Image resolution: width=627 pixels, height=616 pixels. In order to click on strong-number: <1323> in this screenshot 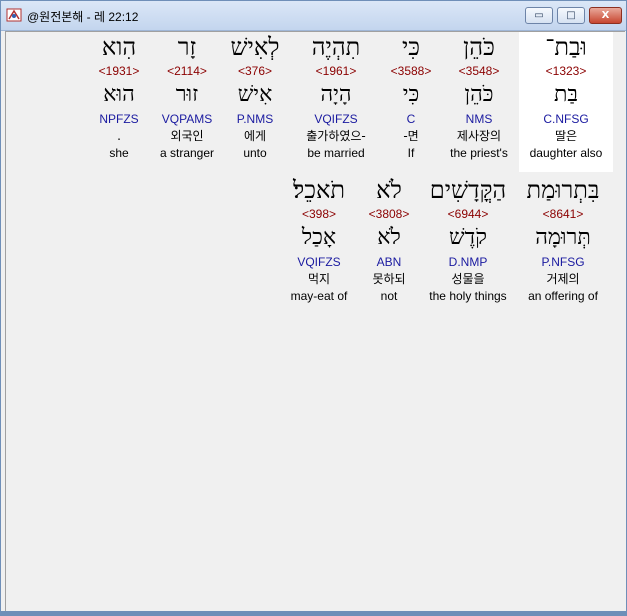, I will do `click(566, 71)`.